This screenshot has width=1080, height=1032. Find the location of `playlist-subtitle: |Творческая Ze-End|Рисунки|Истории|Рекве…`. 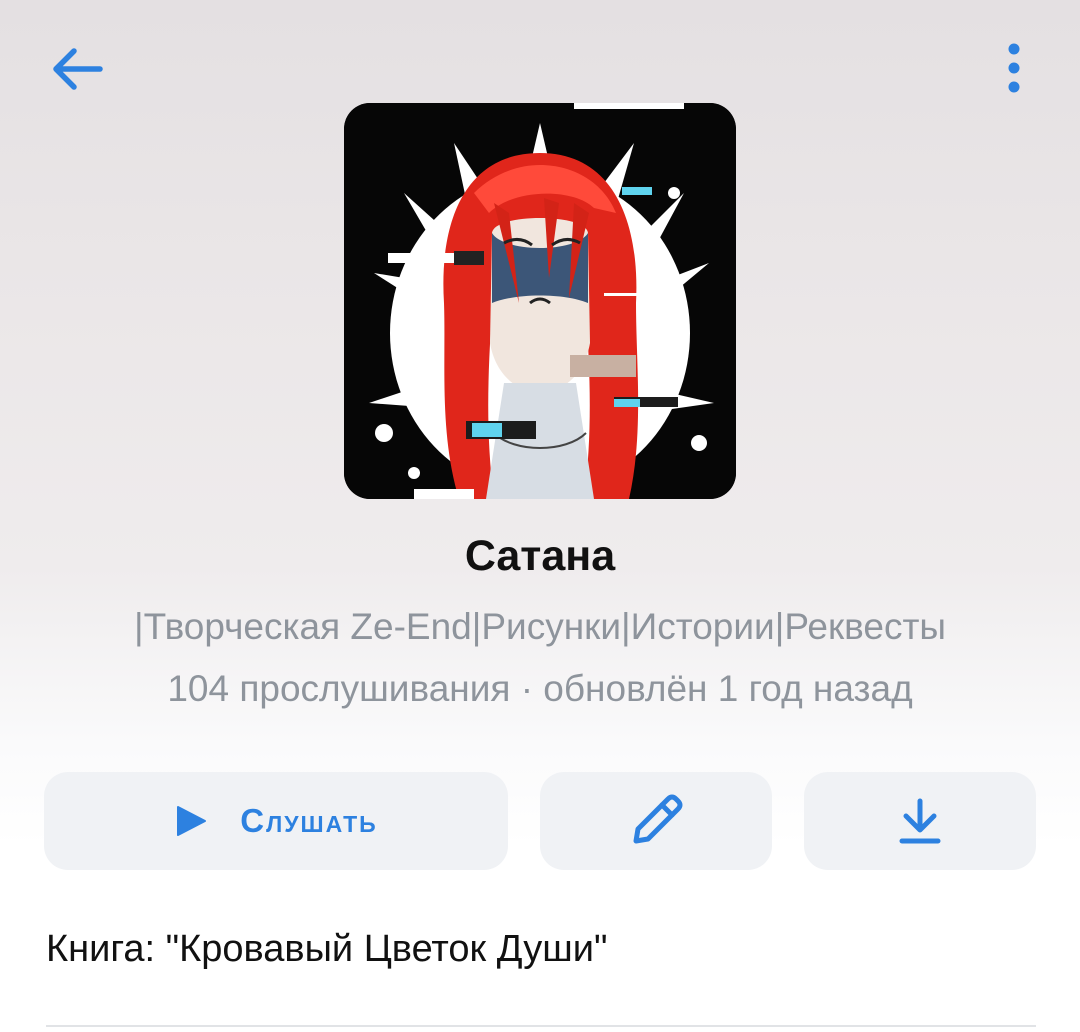

playlist-subtitle: |Творческая Ze-End|Рисунки|Истории|Рекве… is located at coordinates (540, 627).